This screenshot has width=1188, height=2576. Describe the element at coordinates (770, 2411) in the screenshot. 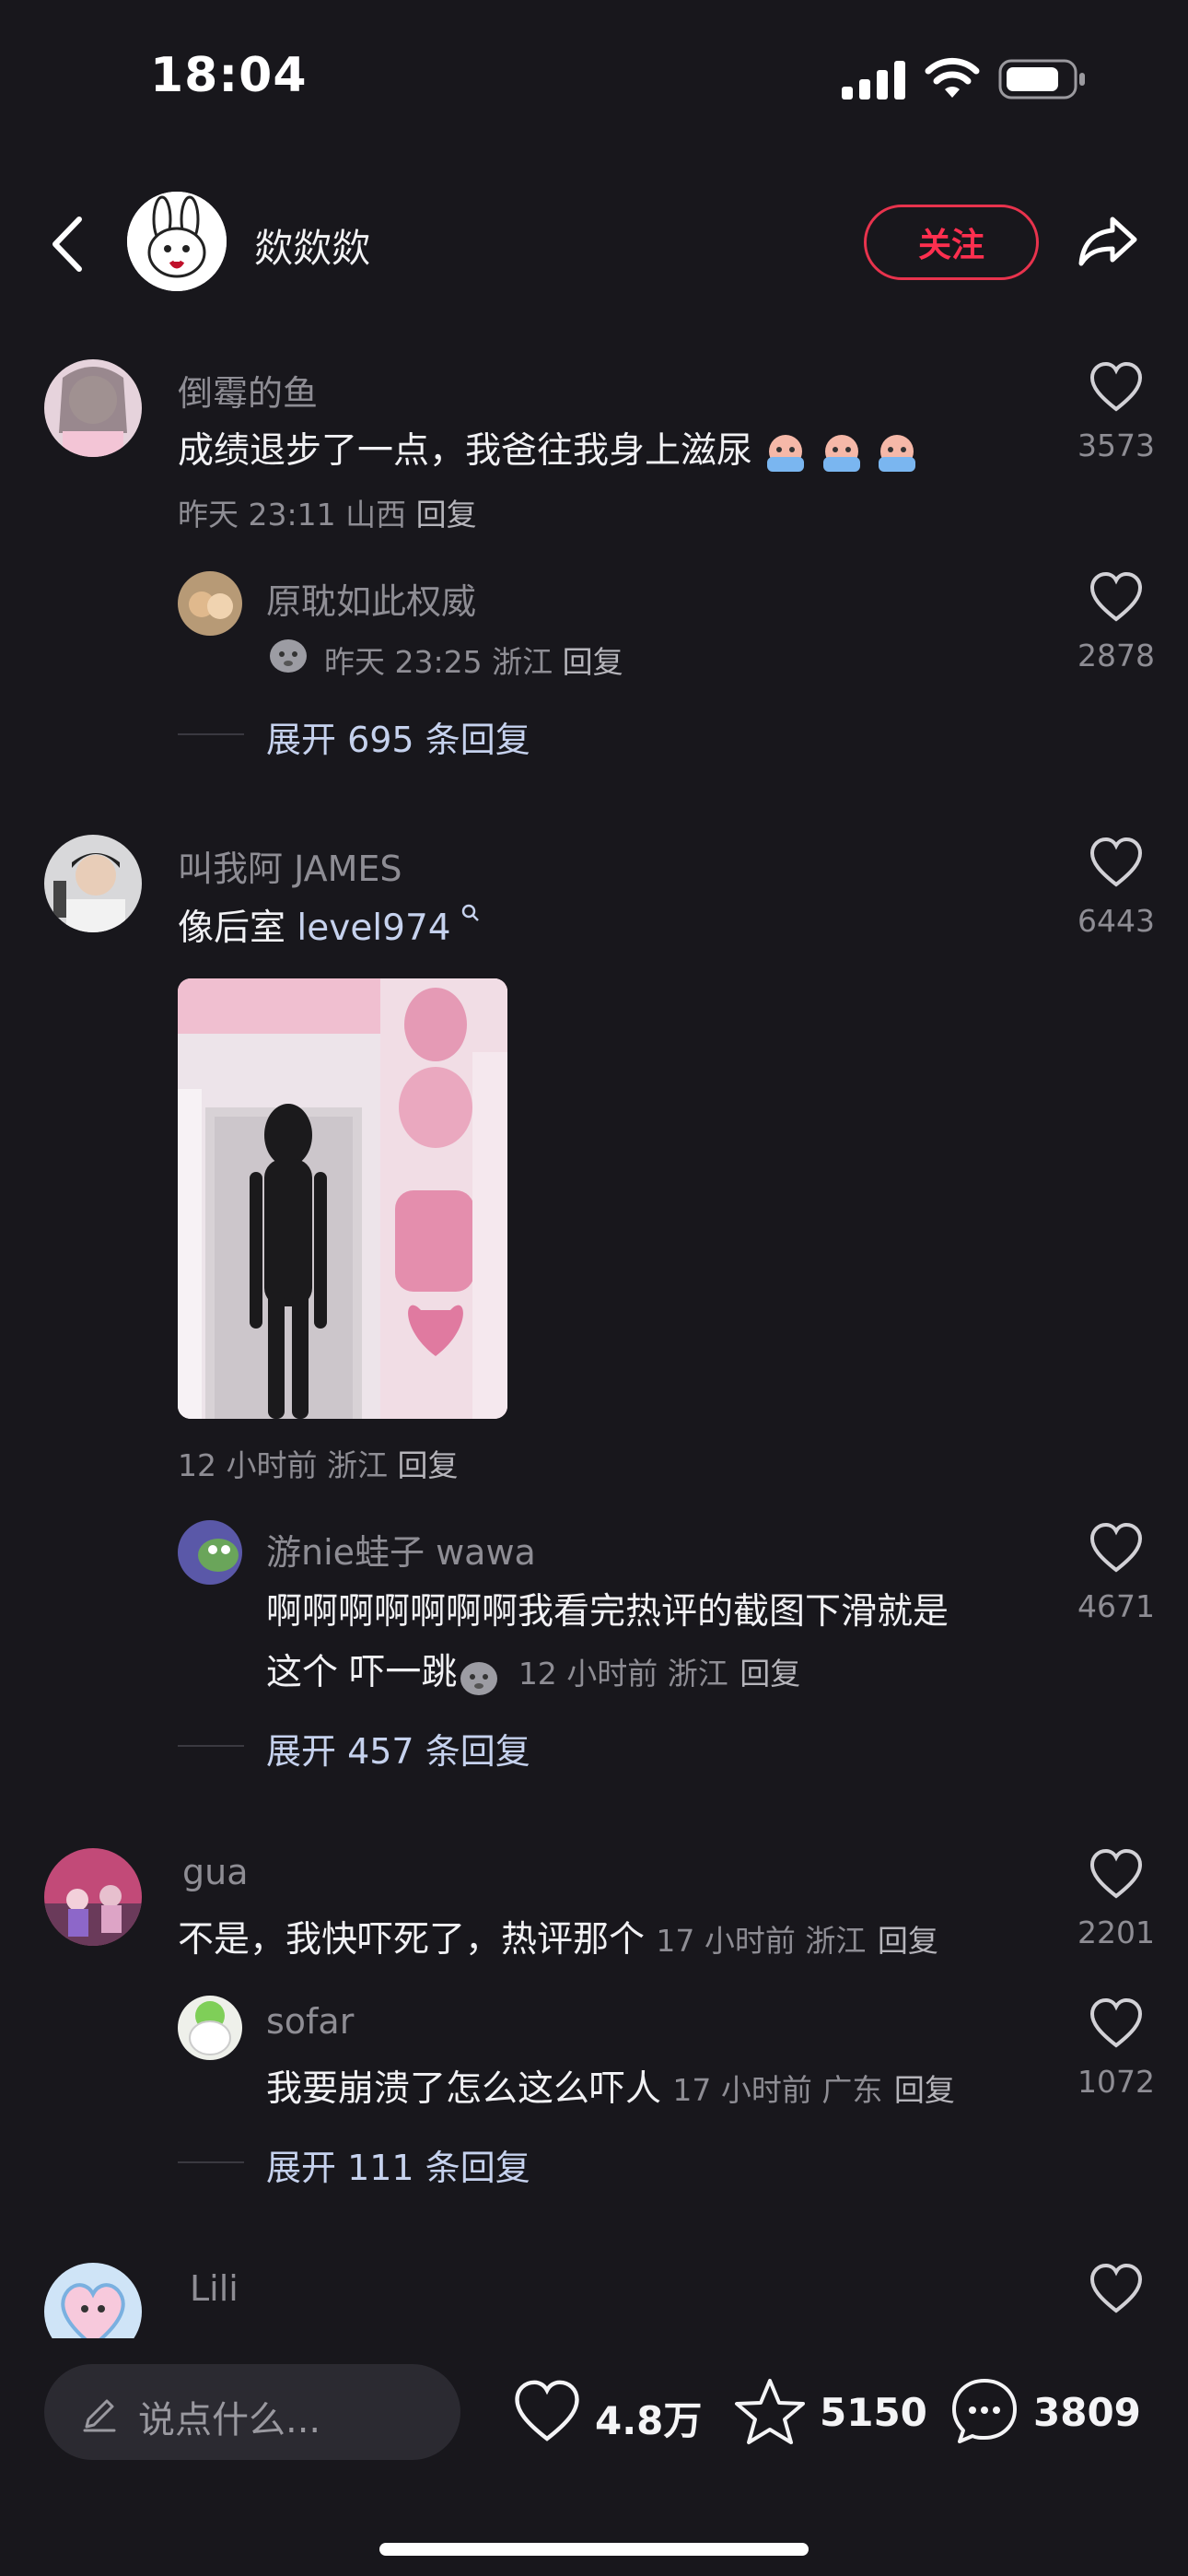

I see `favorite-star-icon` at that location.